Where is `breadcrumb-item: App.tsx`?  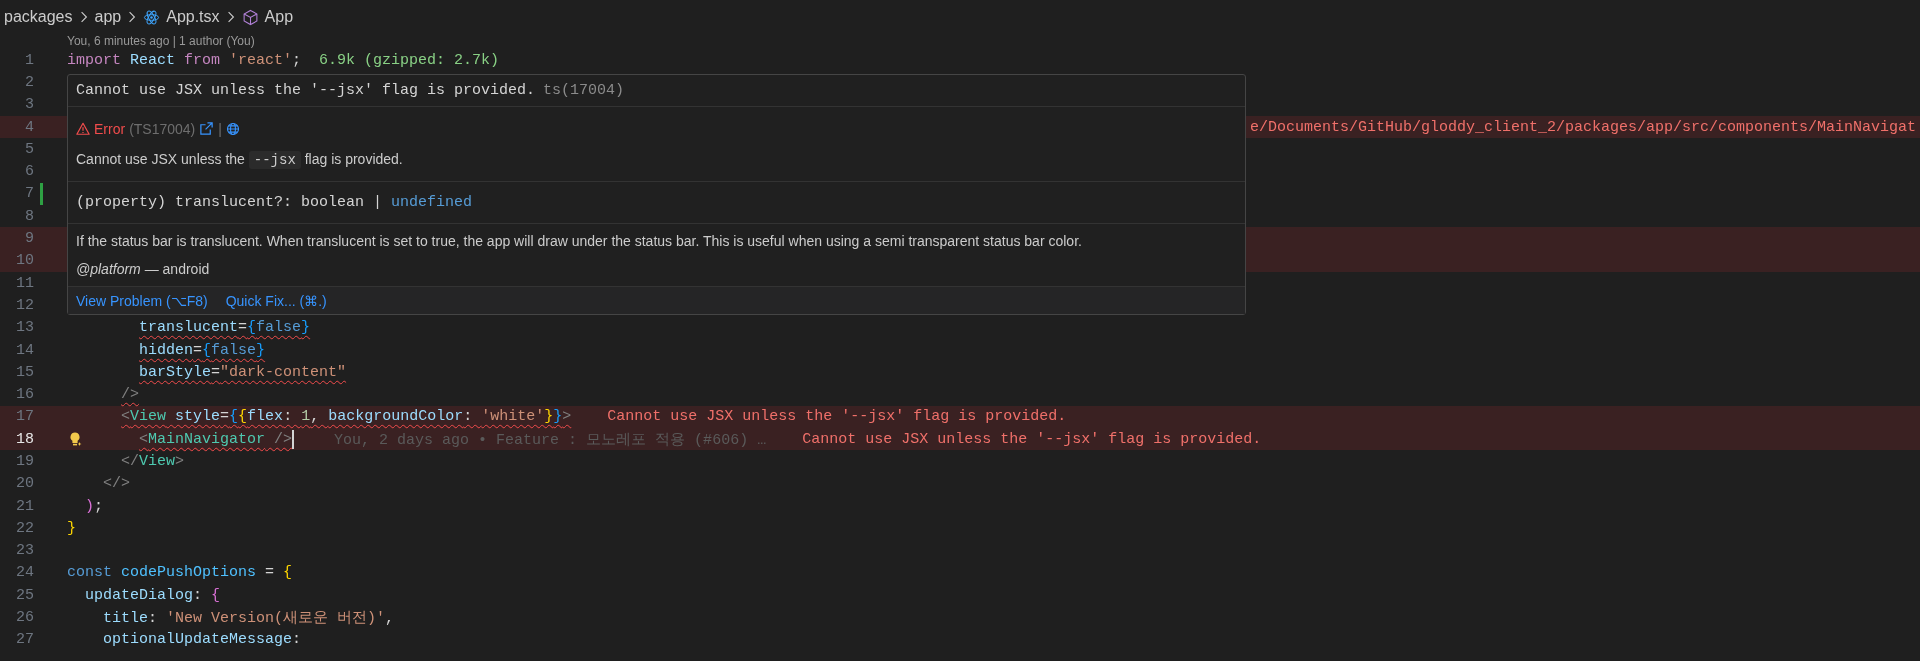
breadcrumb-item: App.tsx is located at coordinates (193, 17).